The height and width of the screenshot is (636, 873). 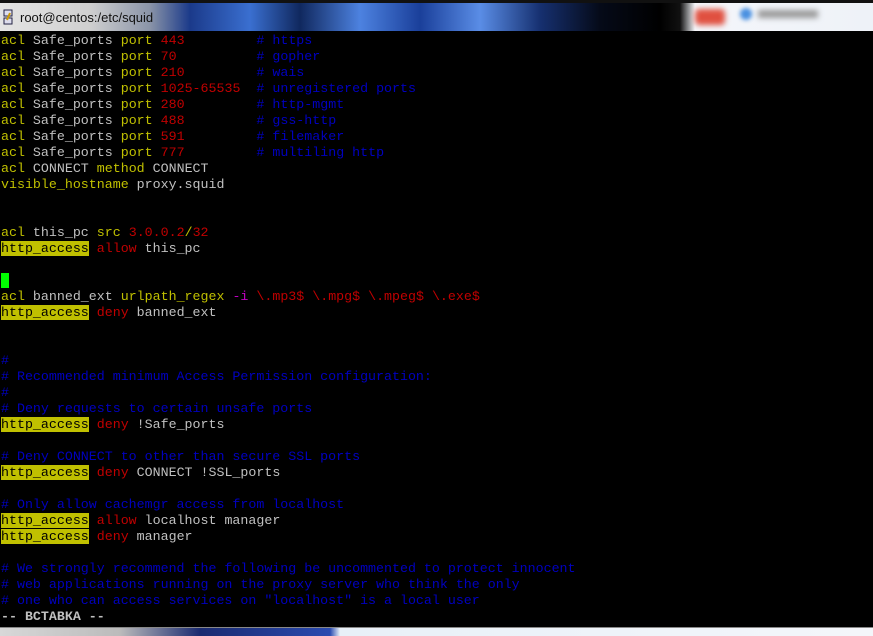 I want to click on editor-line: http_access allow localhost manager, so click(x=437, y=521).